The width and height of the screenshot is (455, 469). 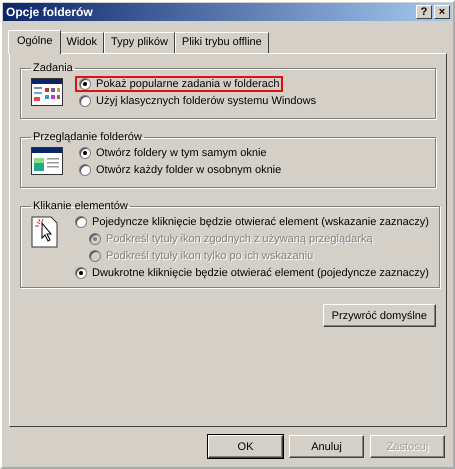 I want to click on dialog-button: OK, so click(x=245, y=446).